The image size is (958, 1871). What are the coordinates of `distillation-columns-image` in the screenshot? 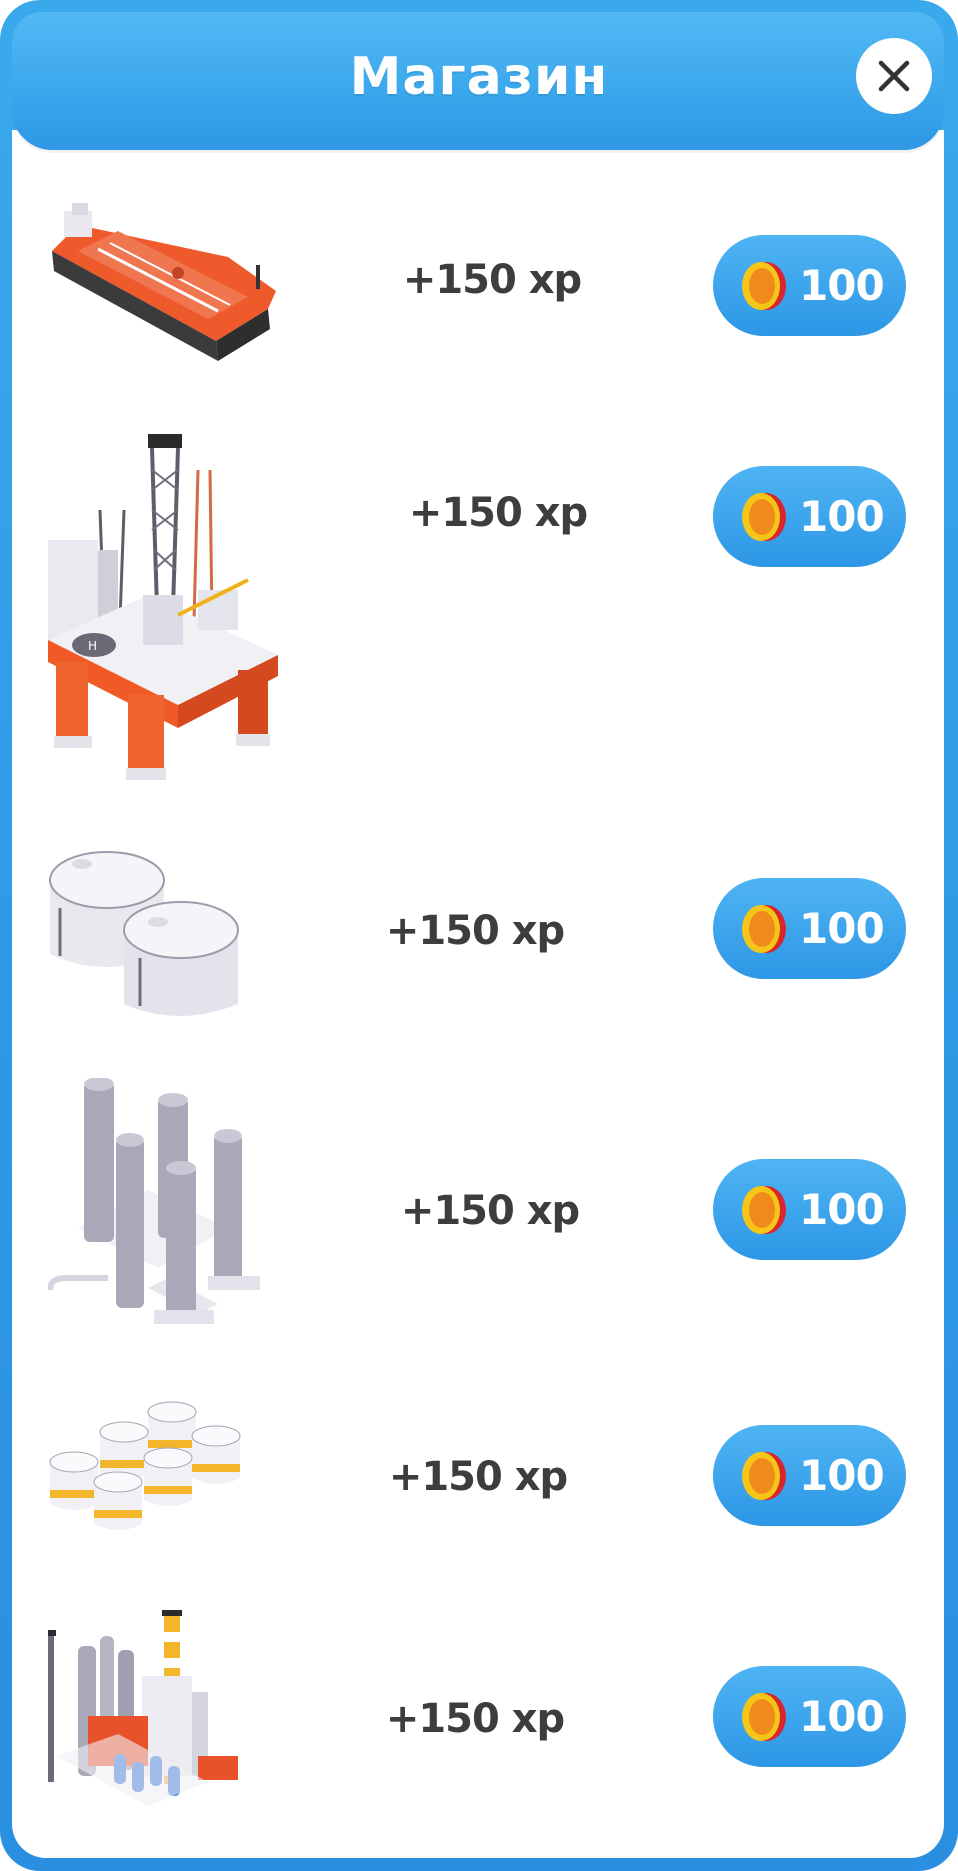 It's located at (154, 1201).